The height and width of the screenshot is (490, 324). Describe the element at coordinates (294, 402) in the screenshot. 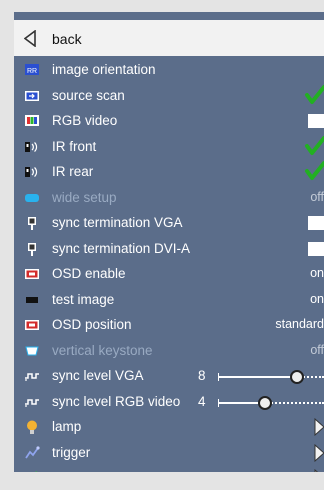

I see `slider-track-empty` at that location.